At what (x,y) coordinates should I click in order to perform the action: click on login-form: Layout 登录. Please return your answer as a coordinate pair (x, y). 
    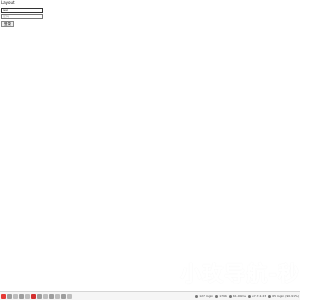
    Looking at the image, I should click on (61, 13).